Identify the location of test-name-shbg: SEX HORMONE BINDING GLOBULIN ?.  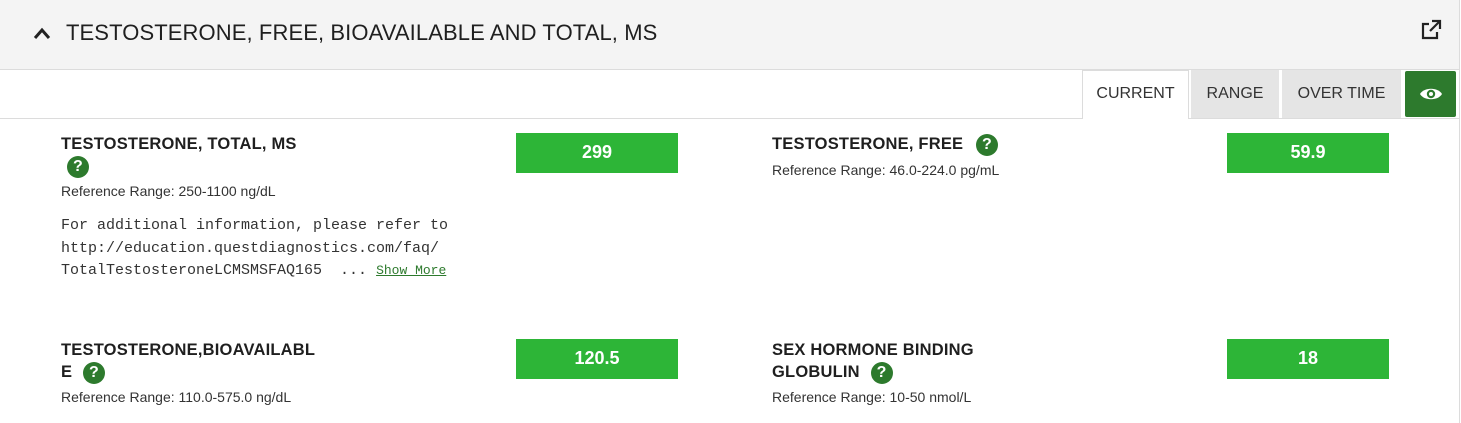
(873, 361).